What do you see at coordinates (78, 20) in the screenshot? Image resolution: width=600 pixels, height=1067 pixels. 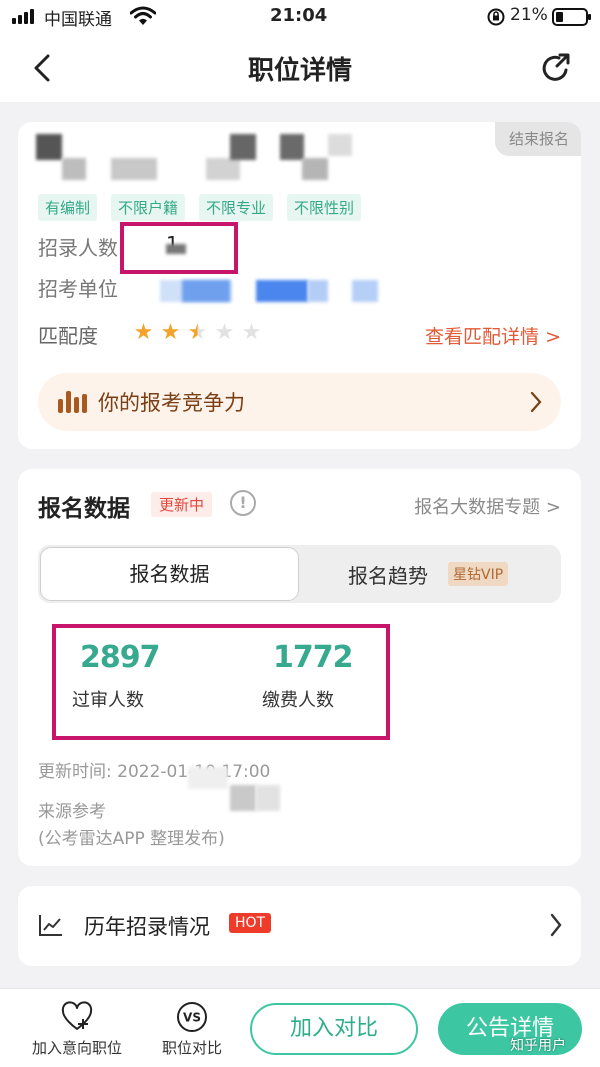 I see `carrier-name: 中国联通` at bounding box center [78, 20].